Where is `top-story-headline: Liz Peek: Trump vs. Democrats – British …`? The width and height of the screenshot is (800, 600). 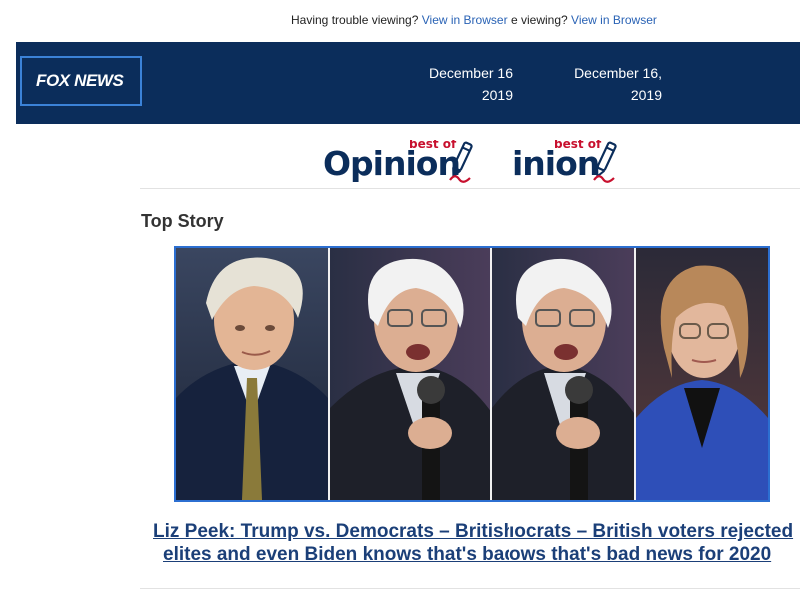
top-story-headline: Liz Peek: Trump vs. Democrats – British … is located at coordinates (331, 543).